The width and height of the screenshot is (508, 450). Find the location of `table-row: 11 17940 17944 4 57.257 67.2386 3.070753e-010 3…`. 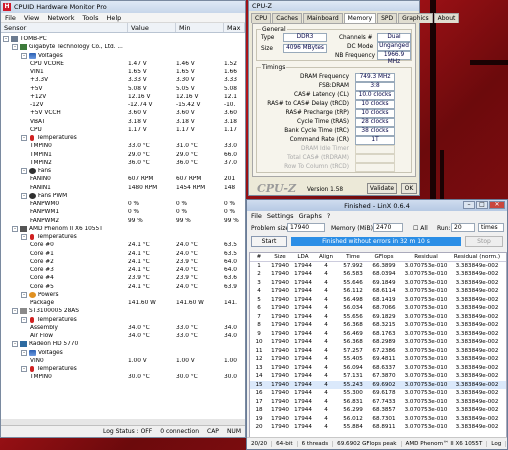

table-row: 11 17940 17944 4 57.257 67.2386 3.070753e-010 3… is located at coordinates (378, 351).